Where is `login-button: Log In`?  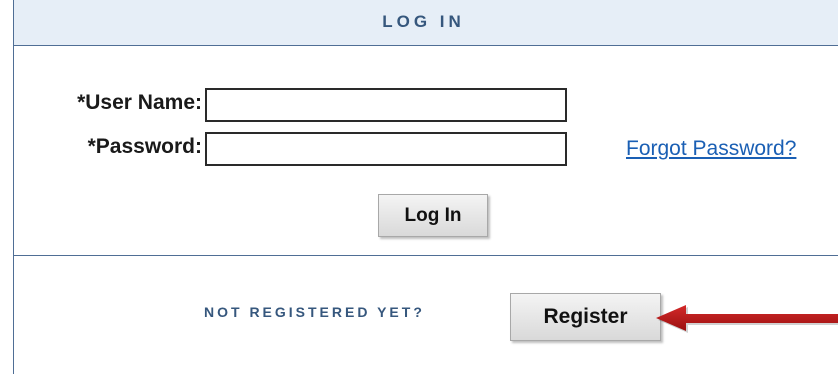 login-button: Log In is located at coordinates (433, 215).